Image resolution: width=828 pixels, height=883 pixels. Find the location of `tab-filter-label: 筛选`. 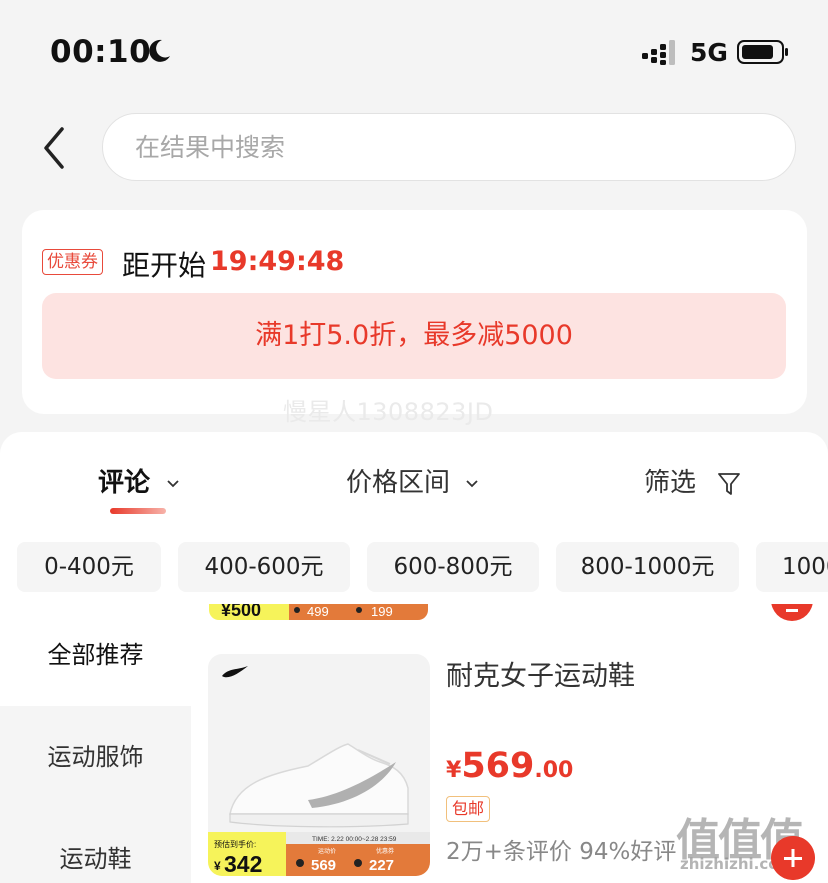

tab-filter-label: 筛选 is located at coordinates (670, 483).